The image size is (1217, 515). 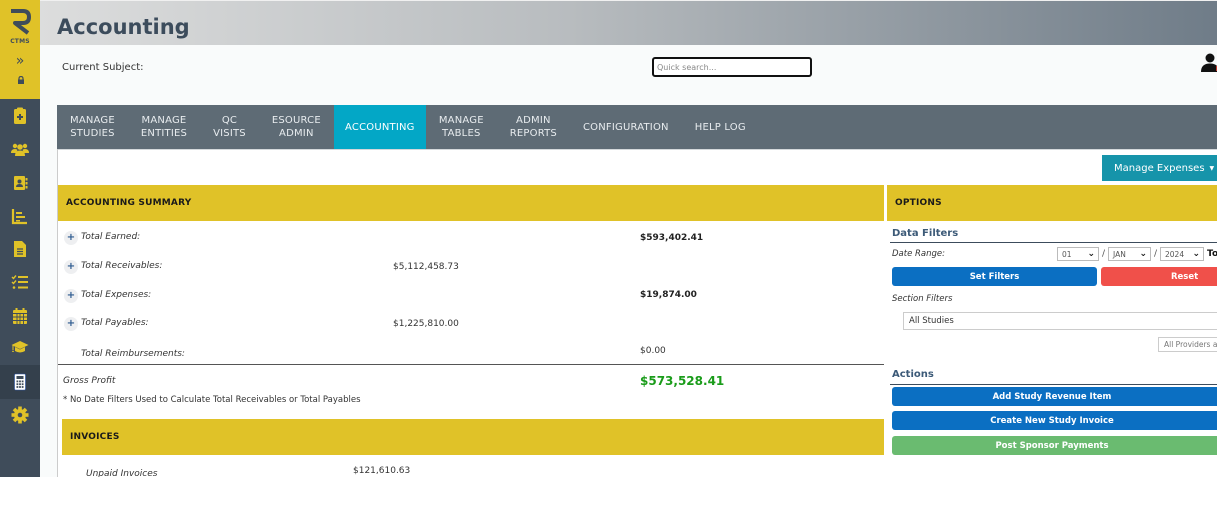 What do you see at coordinates (919, 254) in the screenshot?
I see `date-range-label: Date Range:` at bounding box center [919, 254].